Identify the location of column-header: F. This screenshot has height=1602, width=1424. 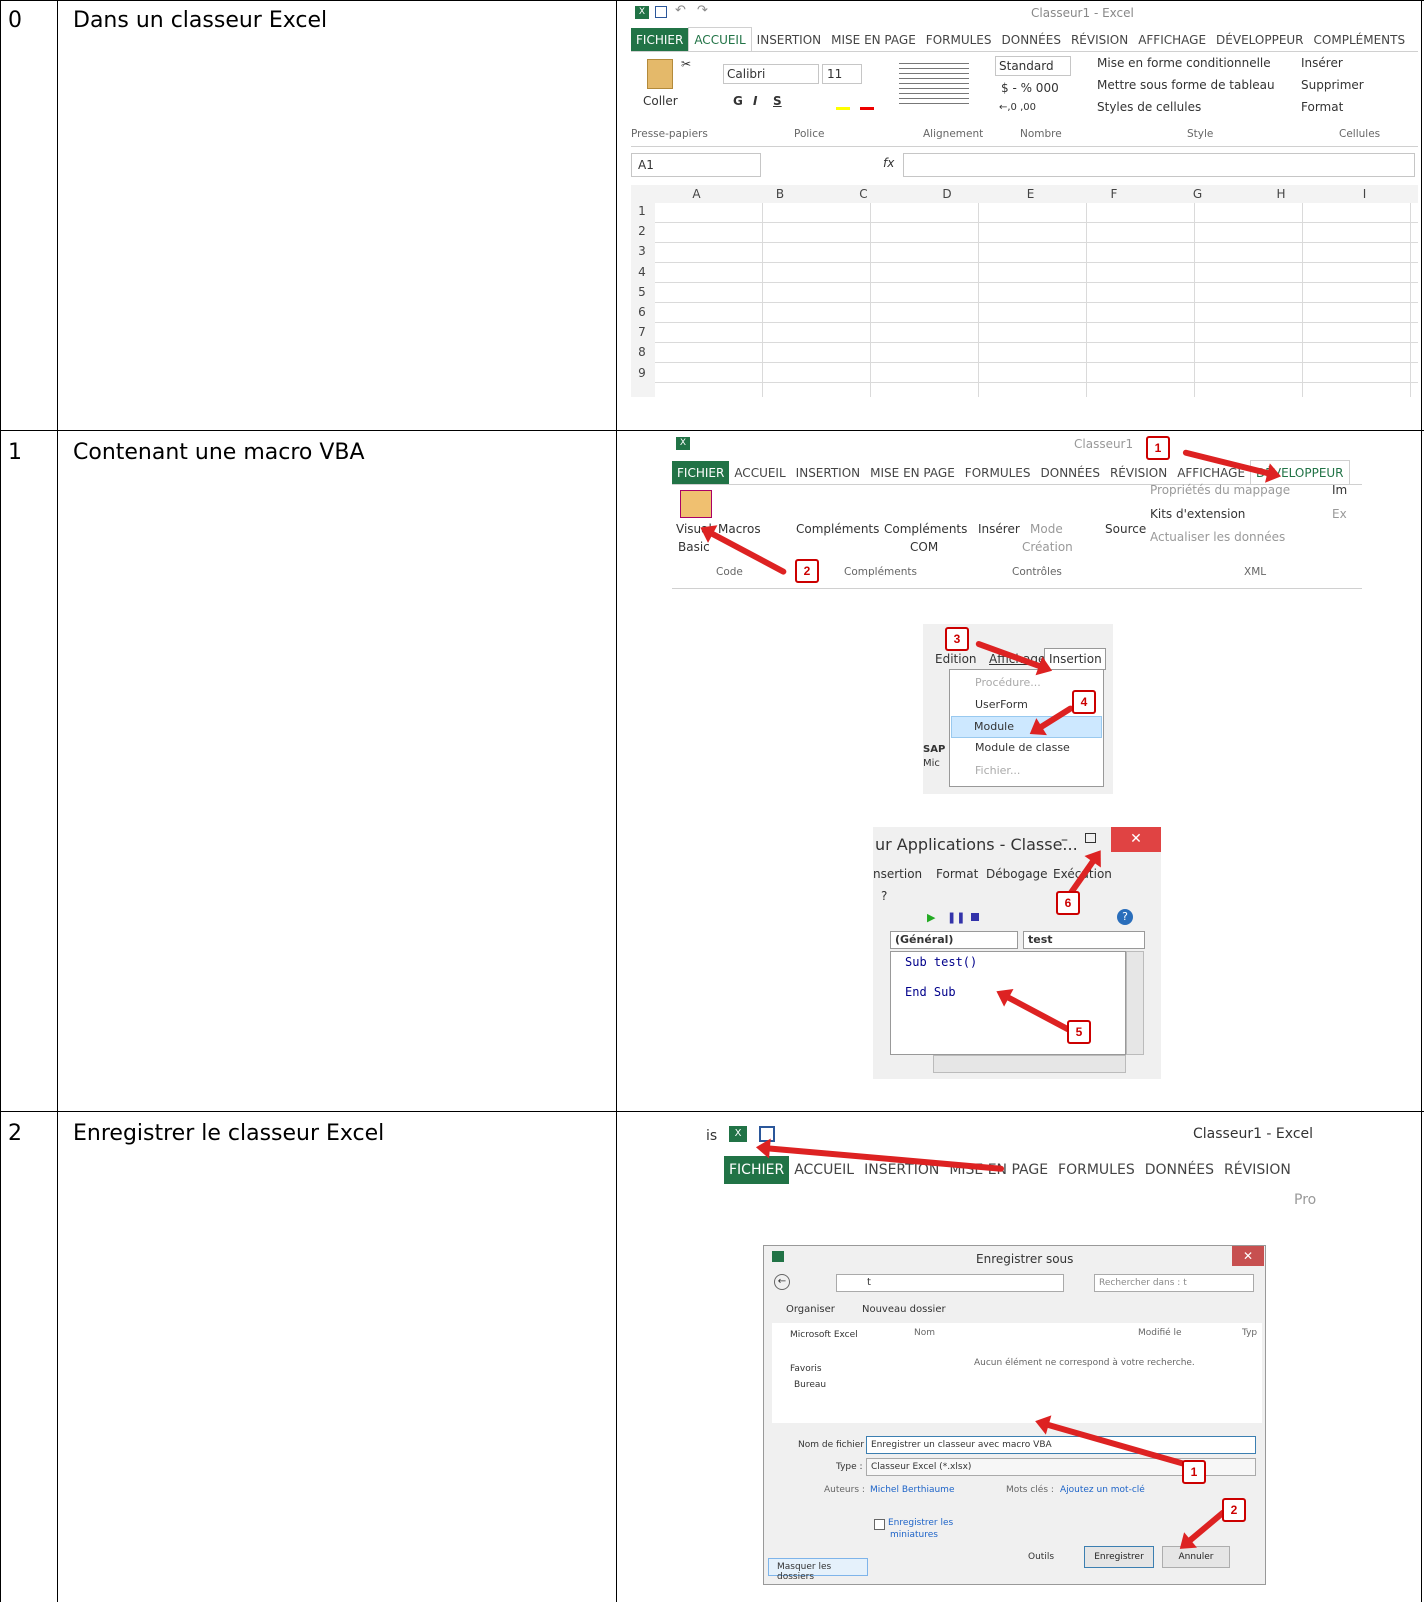
(1114, 194).